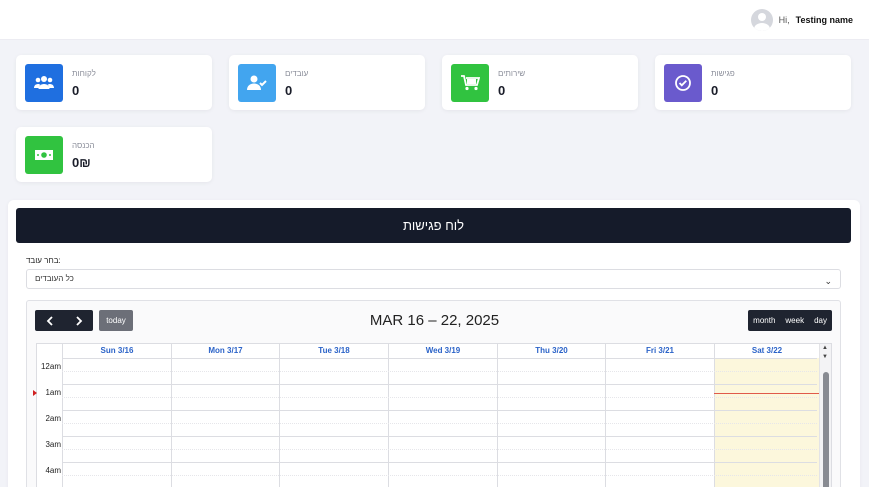  What do you see at coordinates (53, 418) in the screenshot?
I see `time-label: 2am` at bounding box center [53, 418].